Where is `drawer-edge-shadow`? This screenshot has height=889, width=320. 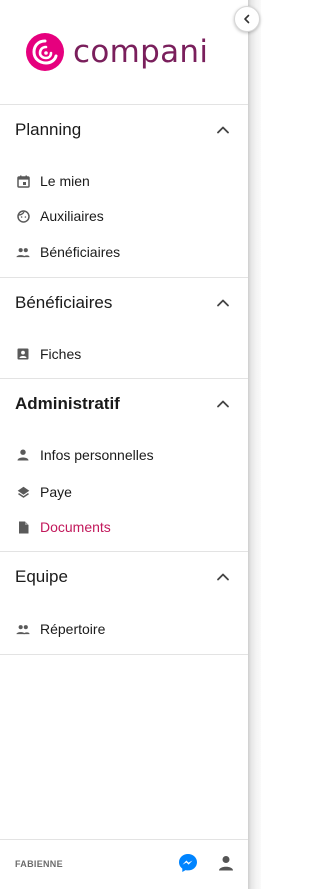
drawer-edge-shadow is located at coordinates (254, 444).